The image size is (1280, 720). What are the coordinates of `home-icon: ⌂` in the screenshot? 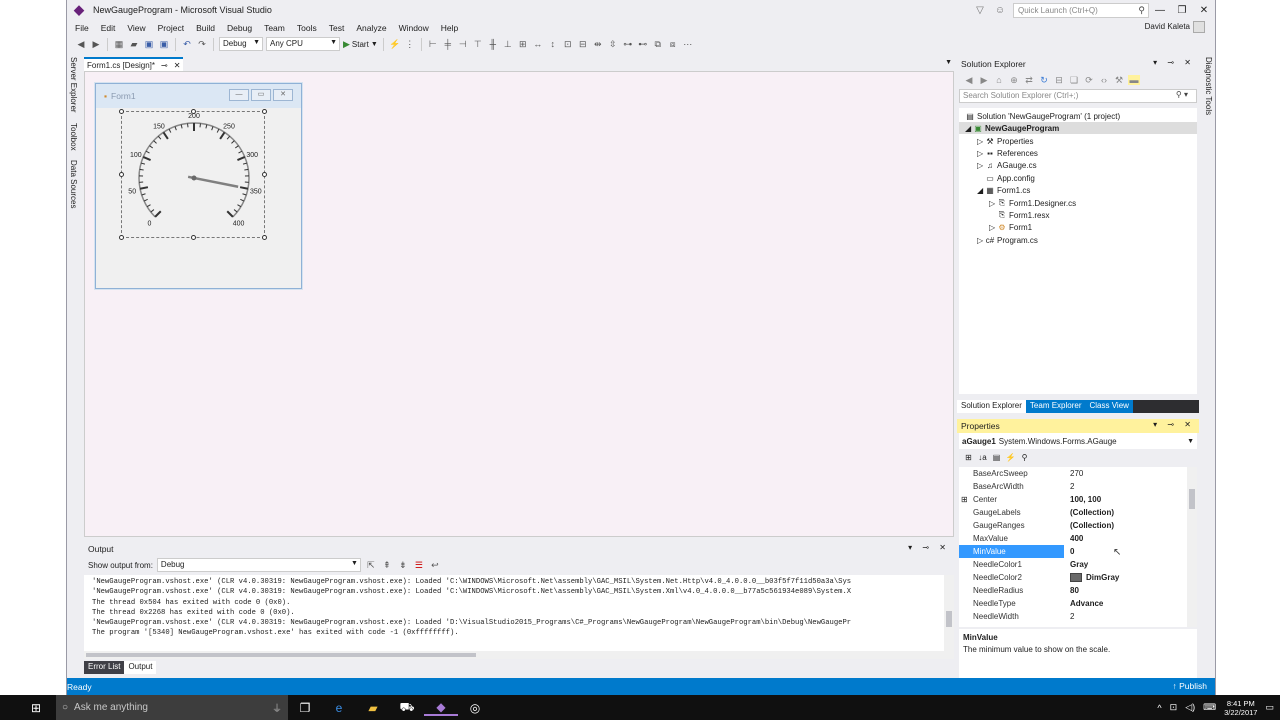 It's located at (999, 80).